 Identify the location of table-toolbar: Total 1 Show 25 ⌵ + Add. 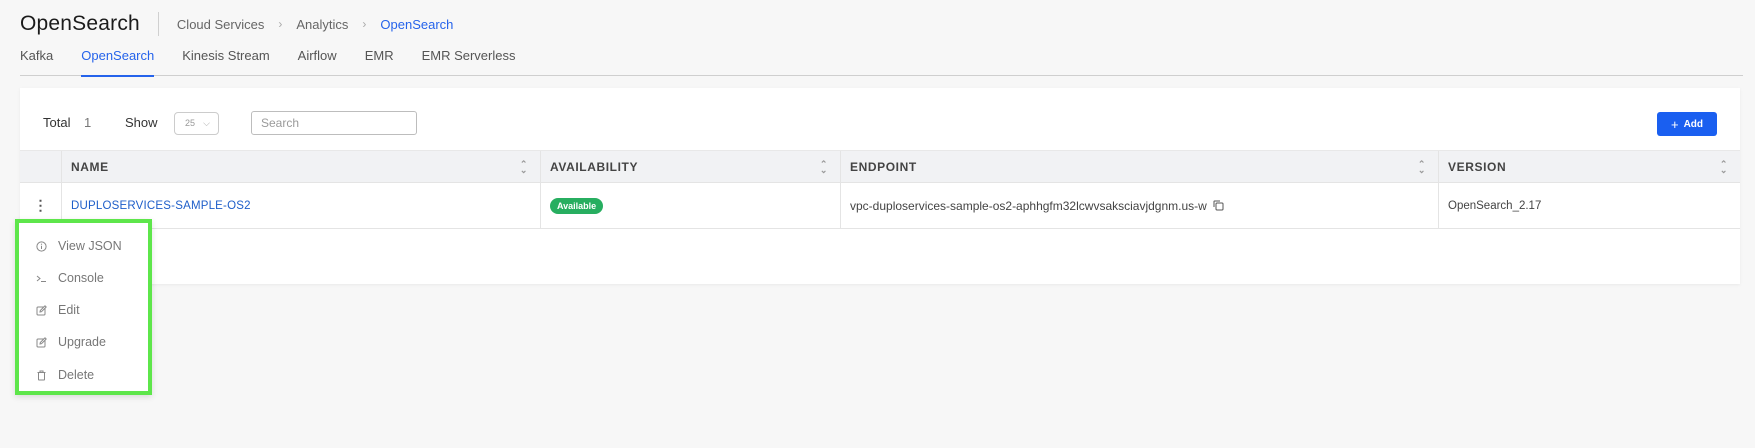
(880, 119).